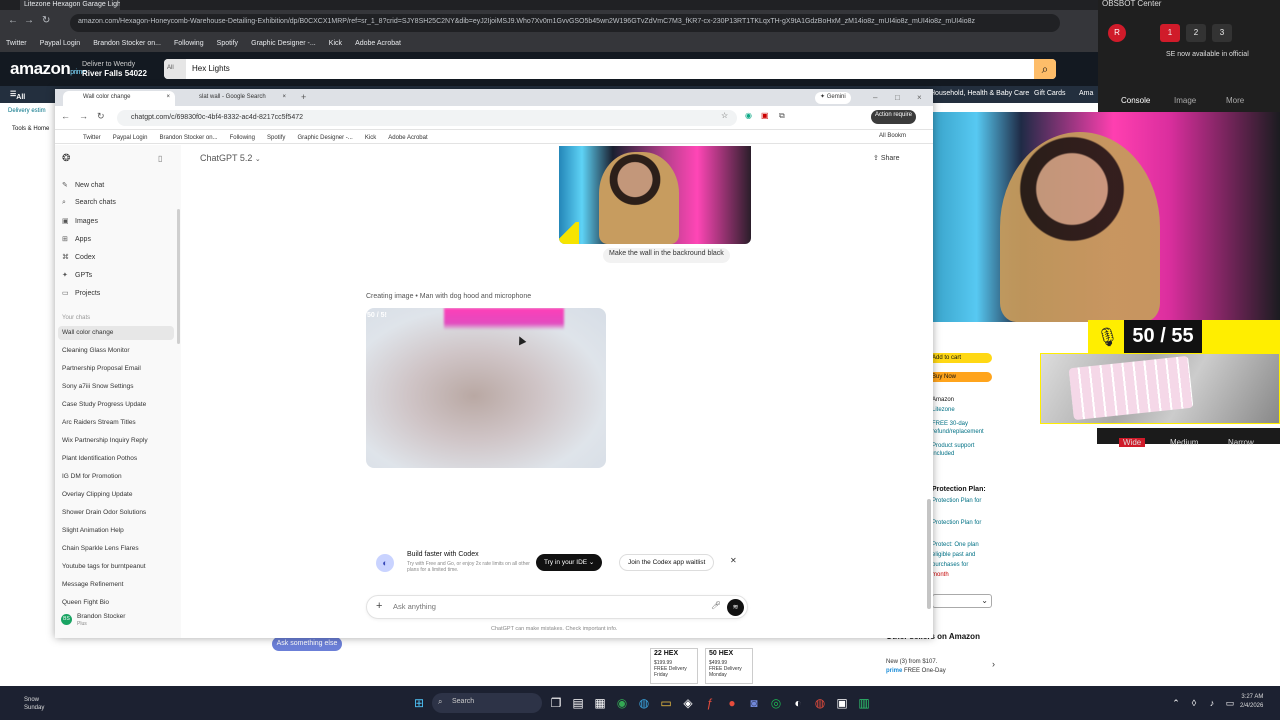 The height and width of the screenshot is (720, 1280). What do you see at coordinates (30, 129) in the screenshot?
I see `breadcrumb-tools: Tools & Home` at bounding box center [30, 129].